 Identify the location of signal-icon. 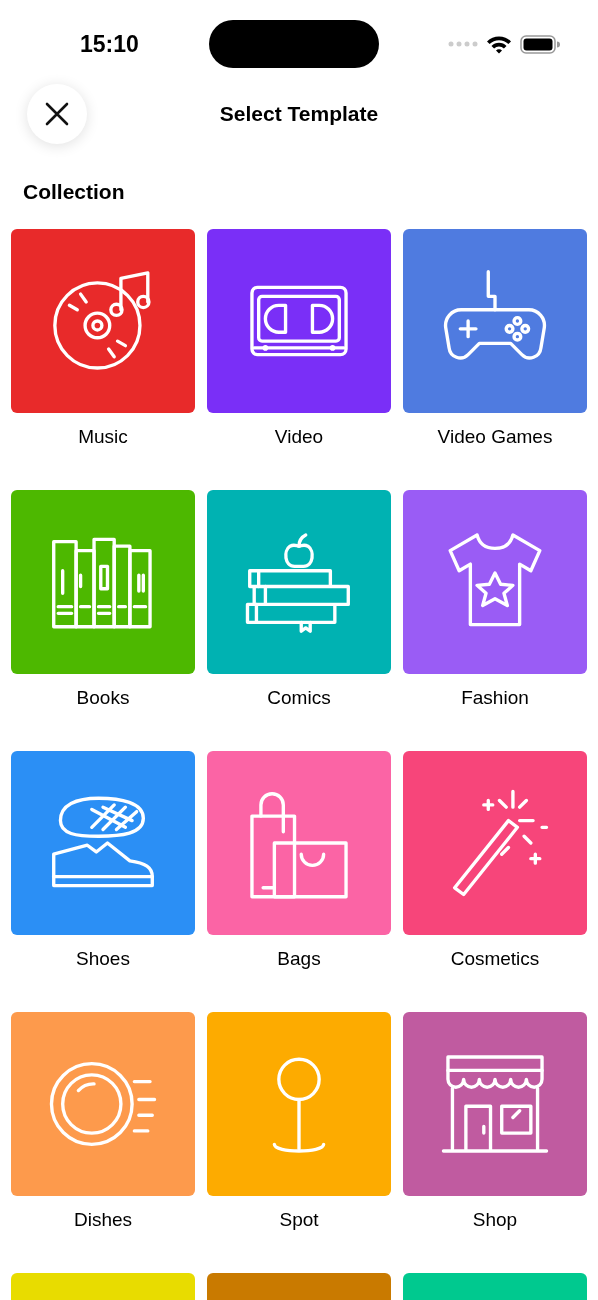
(463, 44).